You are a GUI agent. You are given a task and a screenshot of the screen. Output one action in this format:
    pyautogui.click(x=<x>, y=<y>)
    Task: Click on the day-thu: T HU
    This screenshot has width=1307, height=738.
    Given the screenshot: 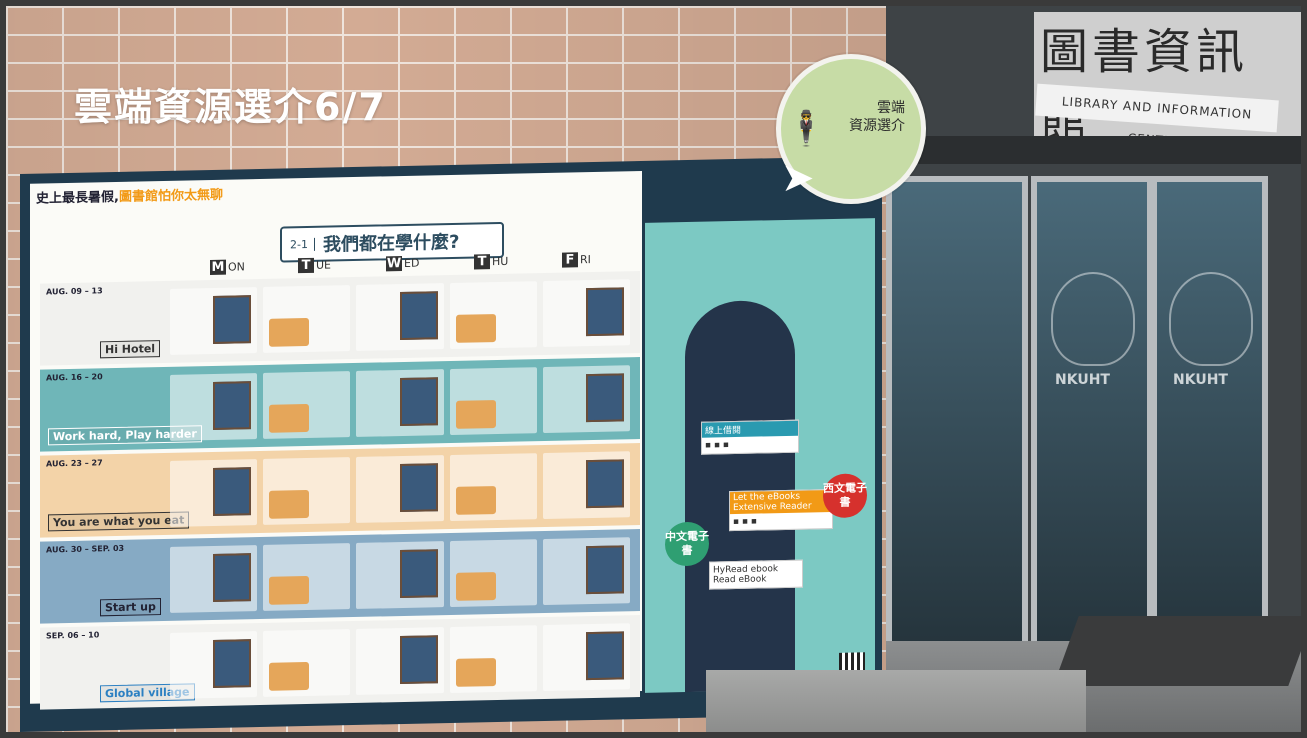 What is the action you would take?
    pyautogui.click(x=518, y=261)
    